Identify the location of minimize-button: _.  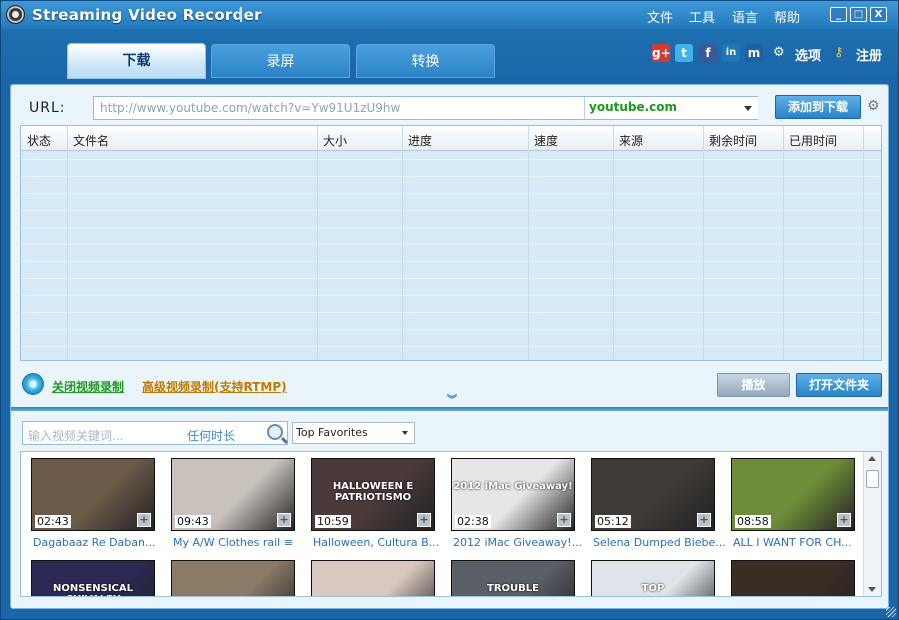
(838, 14).